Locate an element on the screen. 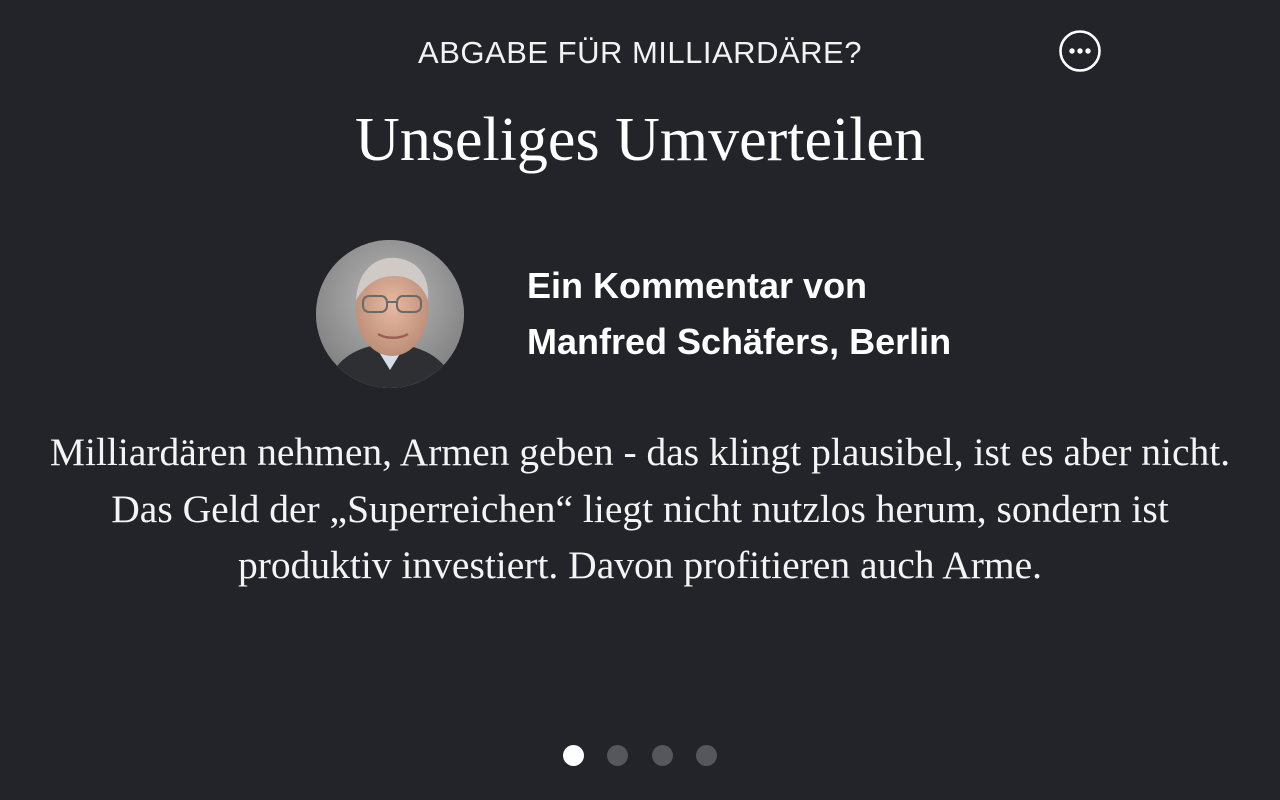 The image size is (1280, 800). byline-author: Manfred Schäfers, Berlin is located at coordinates (739, 341).